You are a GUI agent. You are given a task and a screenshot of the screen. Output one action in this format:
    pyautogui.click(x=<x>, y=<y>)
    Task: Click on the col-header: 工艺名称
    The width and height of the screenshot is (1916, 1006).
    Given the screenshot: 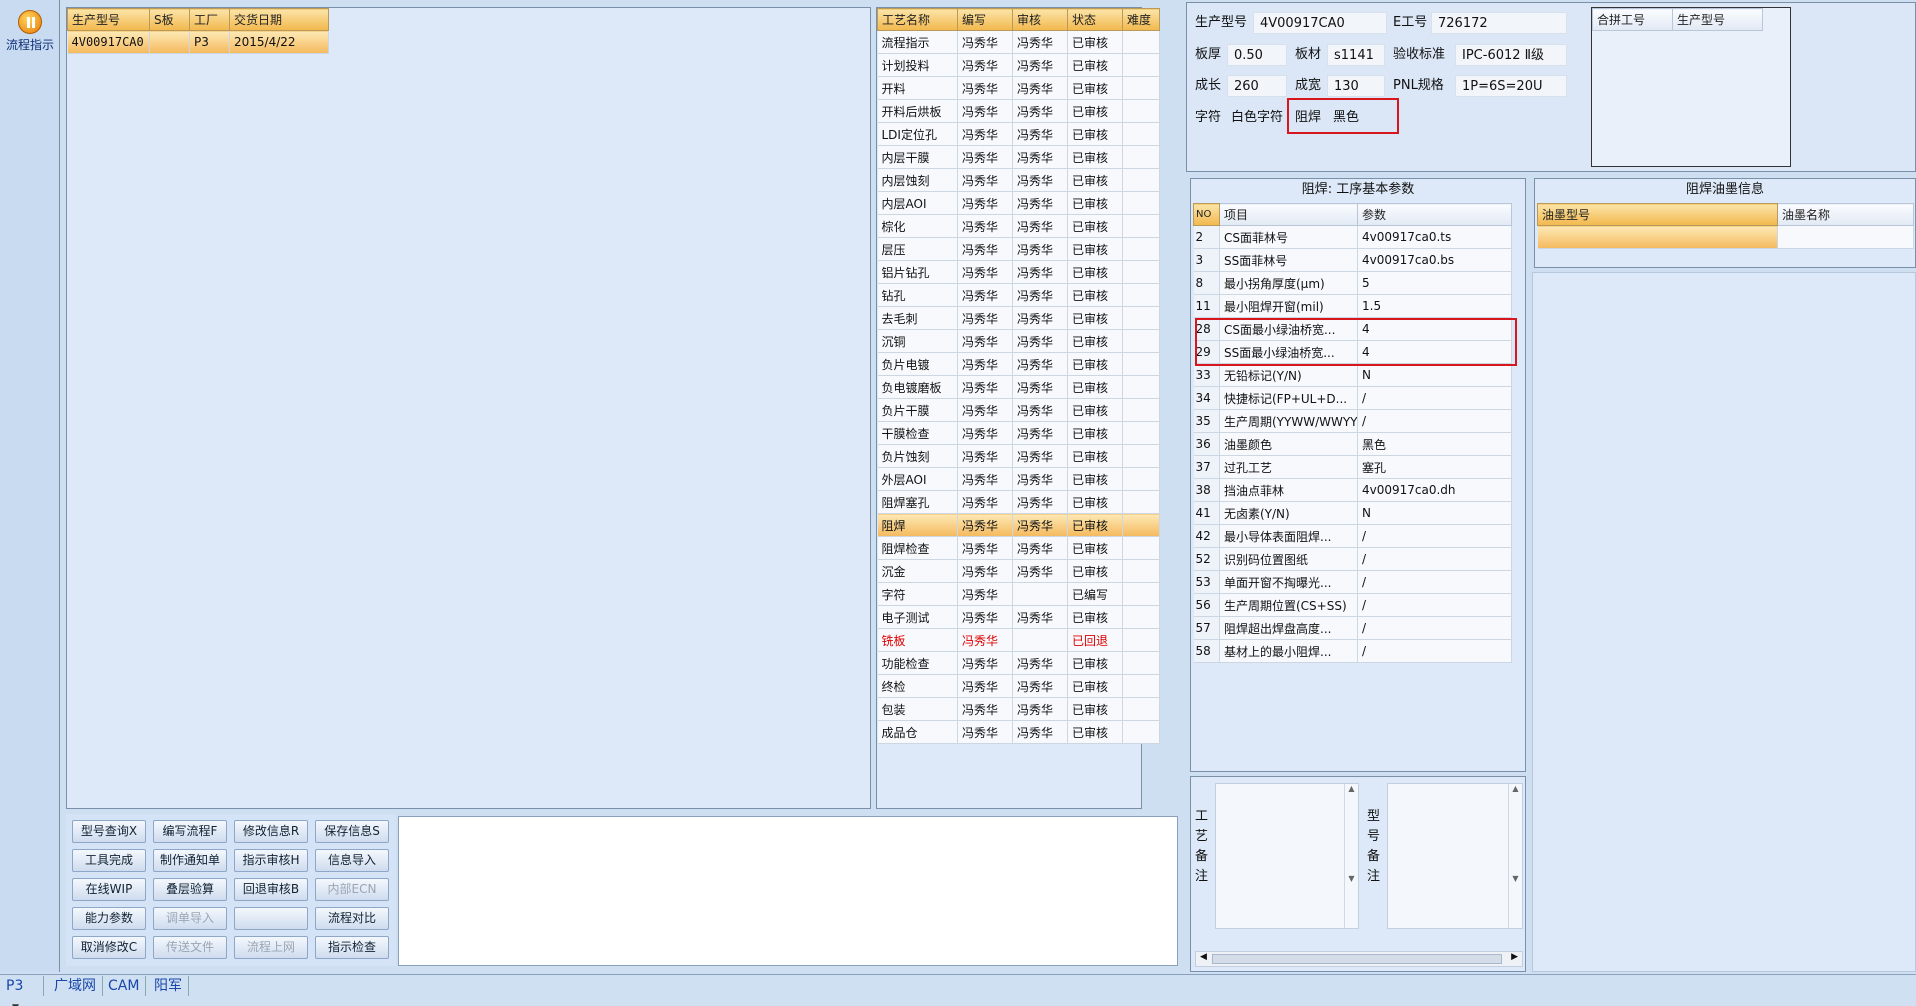 What is the action you would take?
    pyautogui.click(x=917, y=19)
    